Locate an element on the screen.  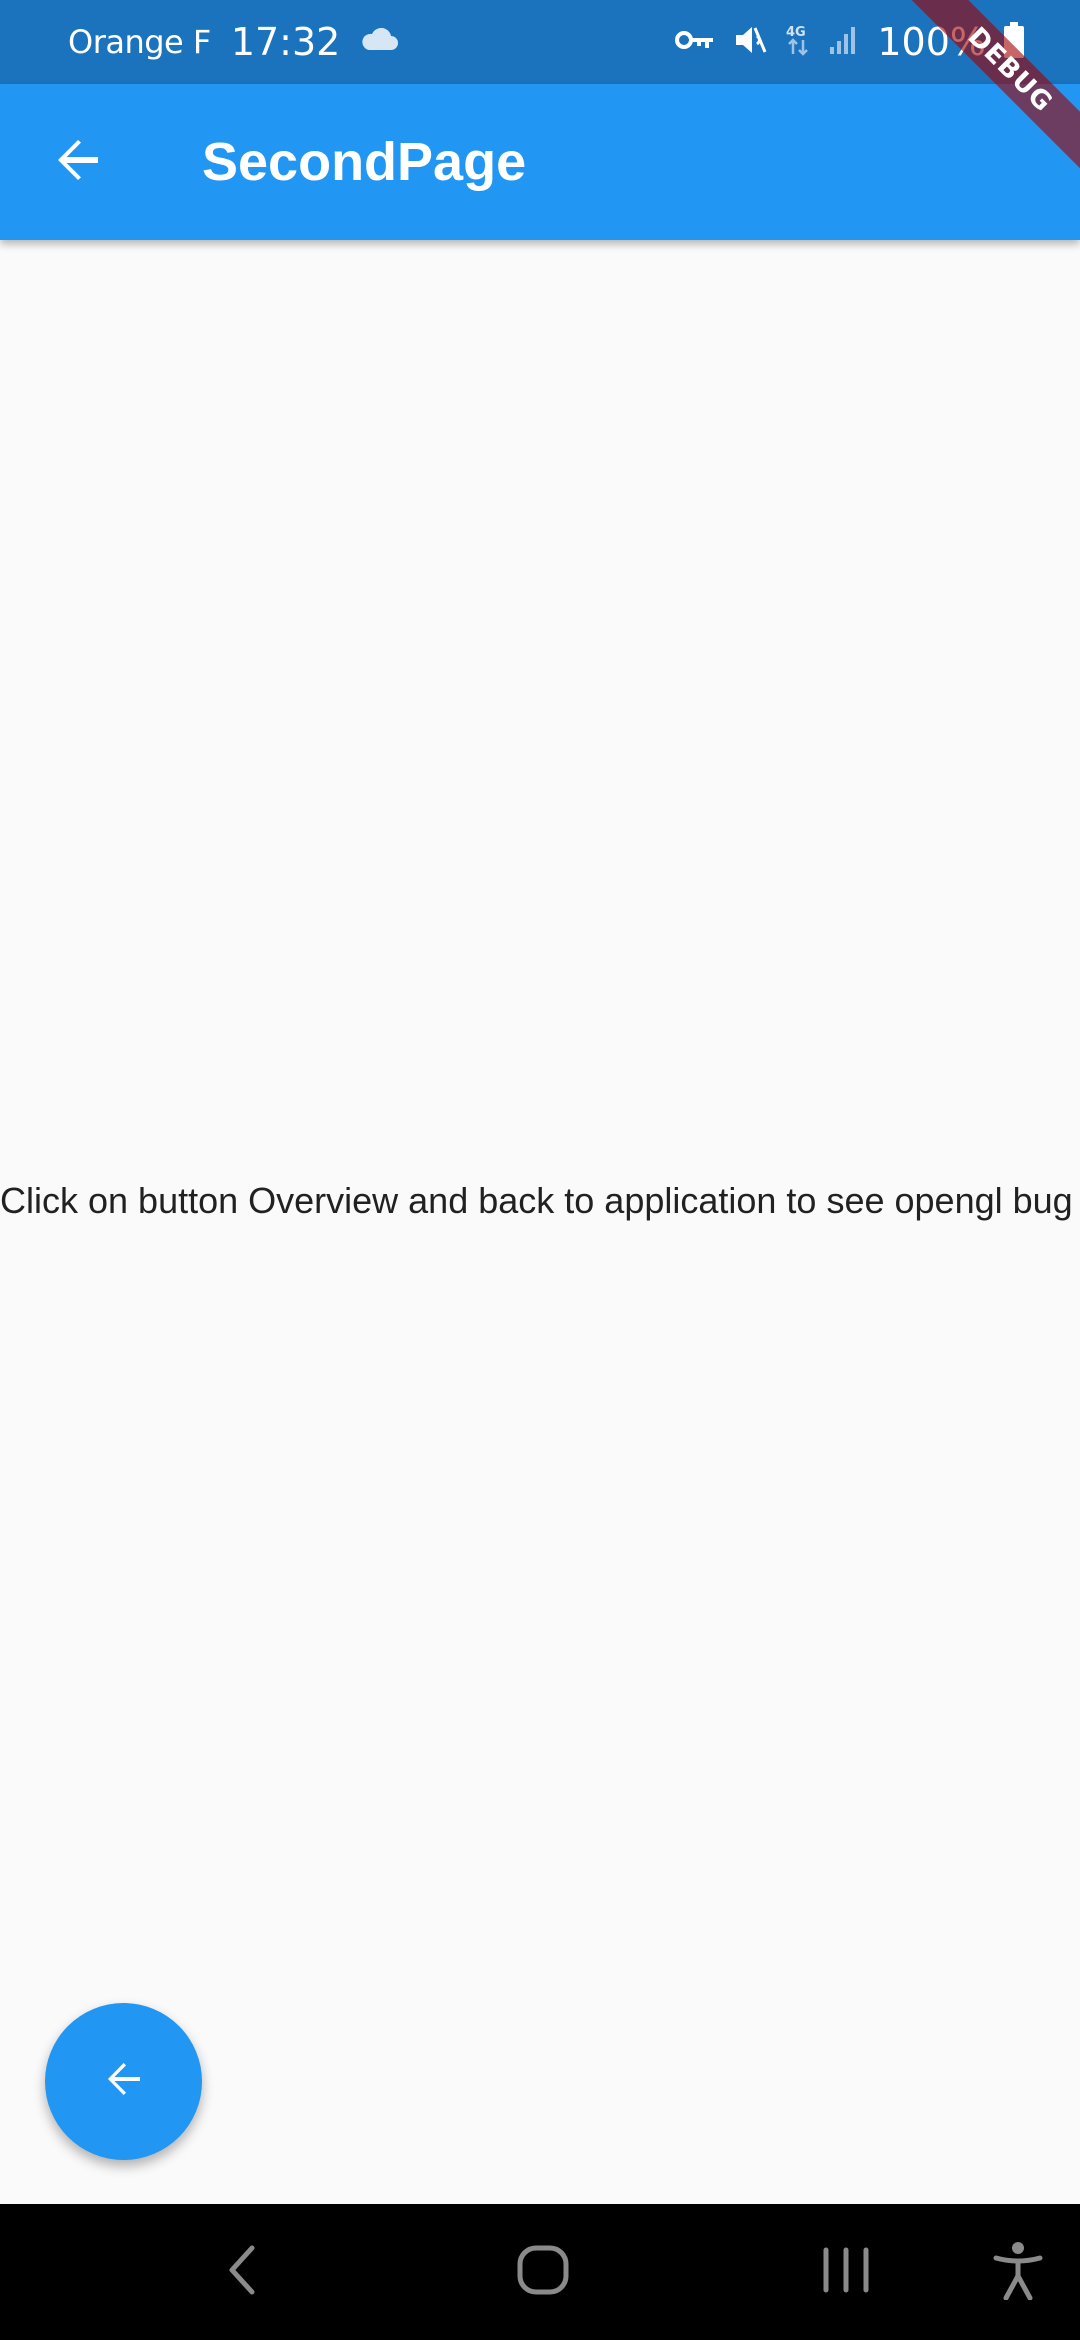
nav-accessibility-button is located at coordinates (1018, 2272).